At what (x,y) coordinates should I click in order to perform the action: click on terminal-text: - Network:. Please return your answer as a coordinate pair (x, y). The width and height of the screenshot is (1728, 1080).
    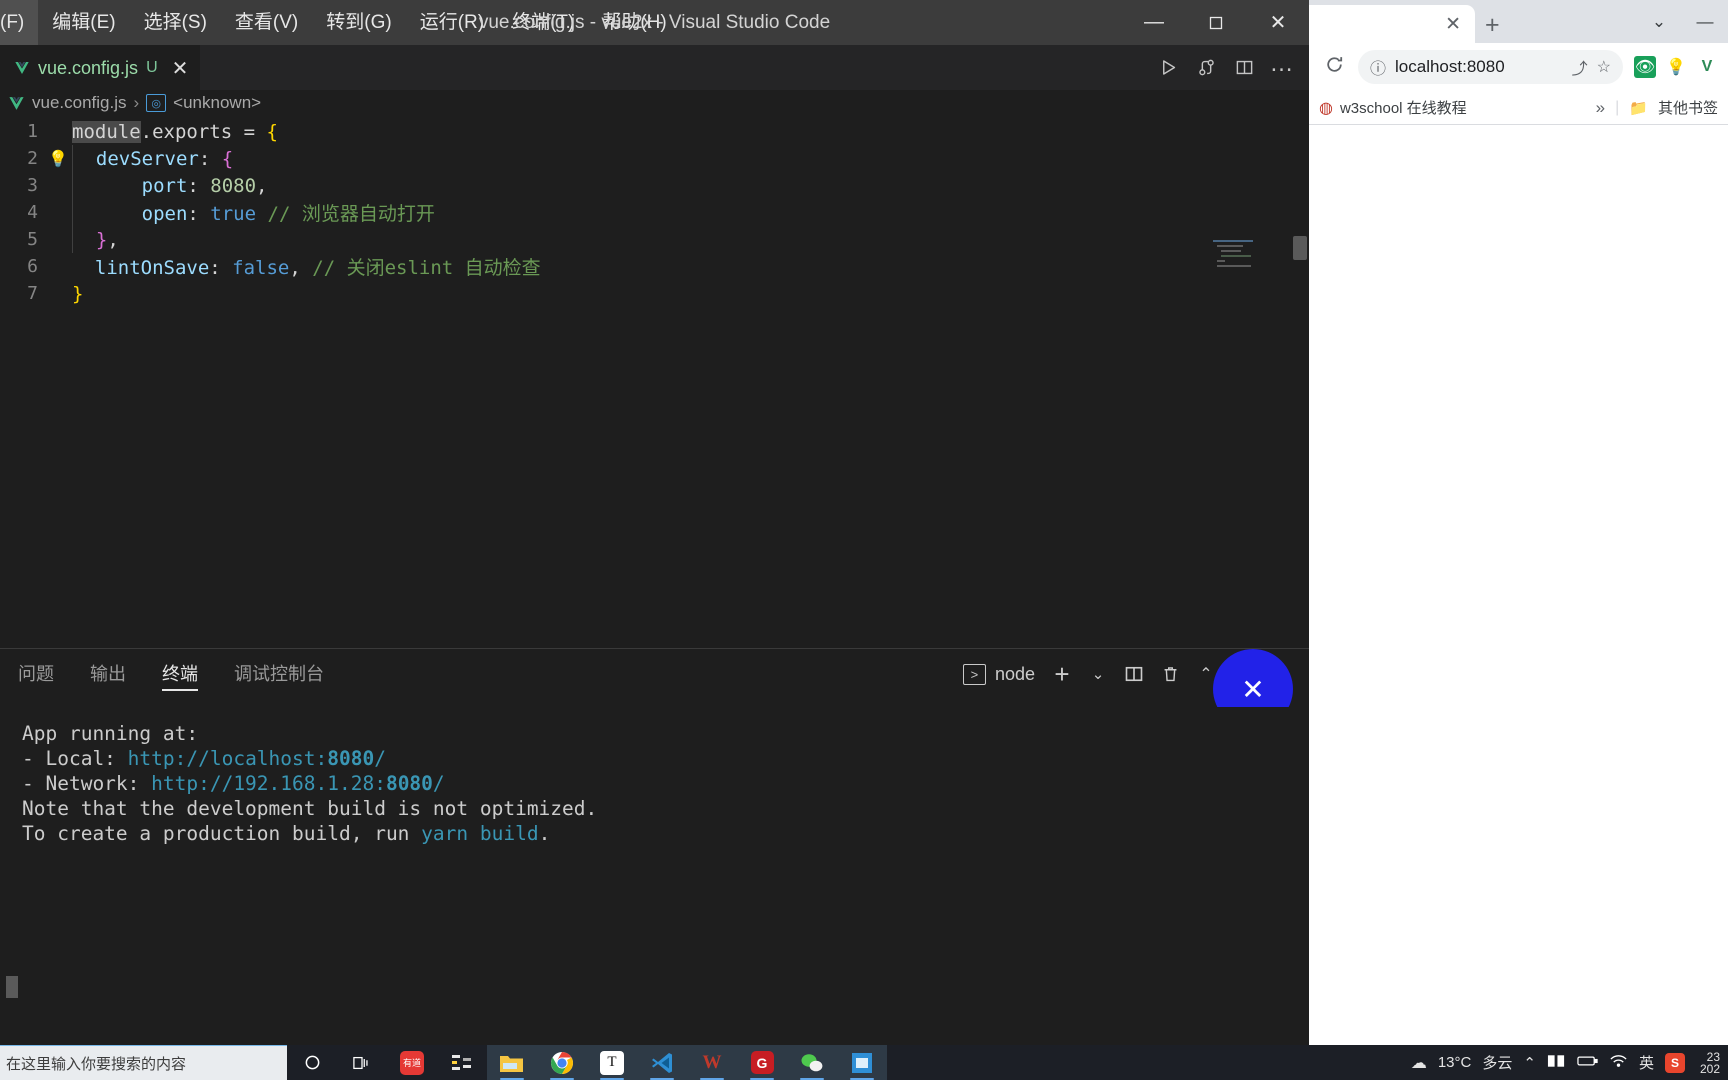
    Looking at the image, I should click on (87, 783).